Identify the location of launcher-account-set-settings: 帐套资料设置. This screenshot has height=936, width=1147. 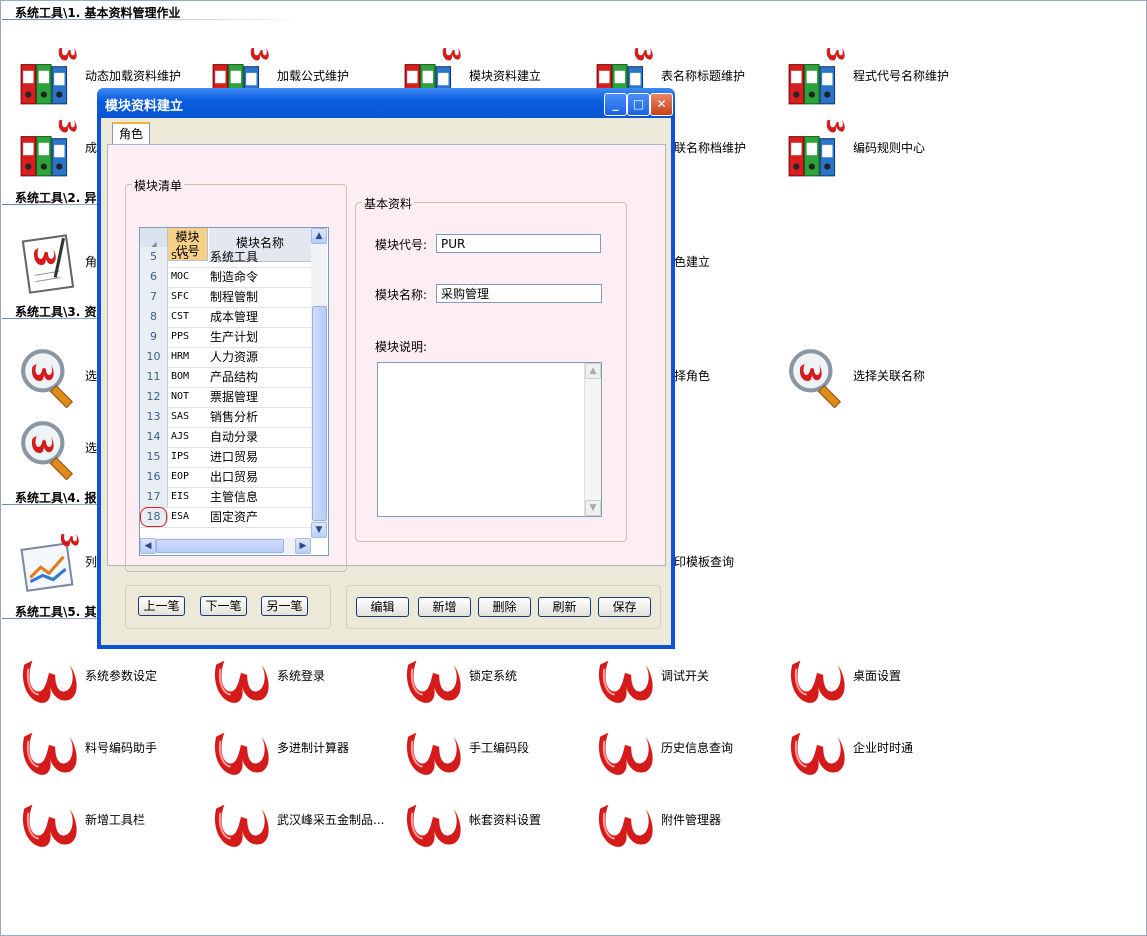
(497, 825).